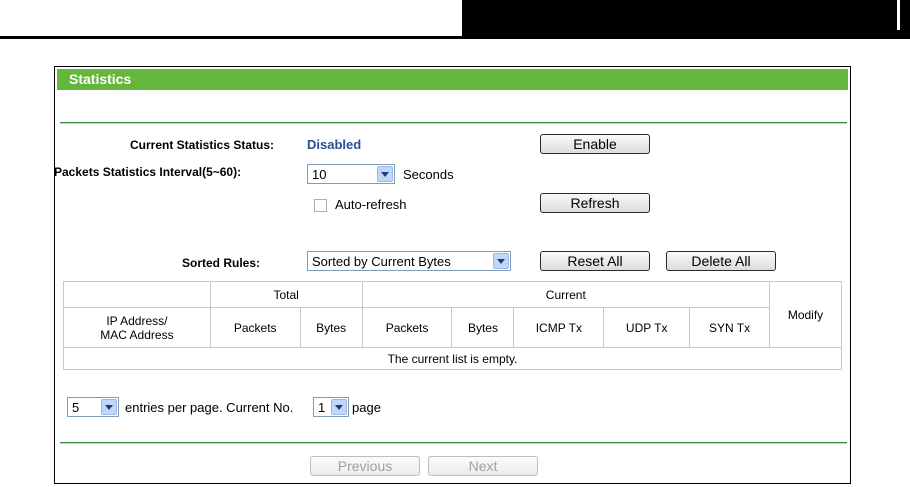 This screenshot has height=487, width=910. I want to click on page-number-value: 1, so click(322, 407).